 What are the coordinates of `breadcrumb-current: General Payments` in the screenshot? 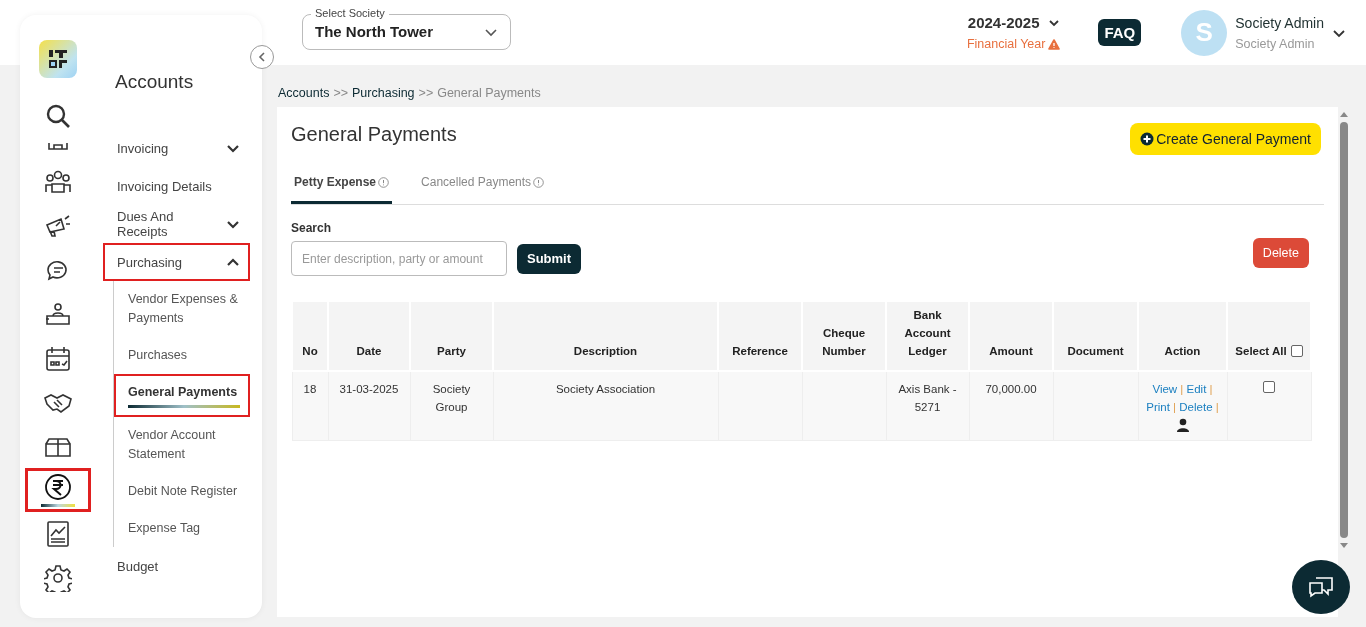 It's located at (489, 93).